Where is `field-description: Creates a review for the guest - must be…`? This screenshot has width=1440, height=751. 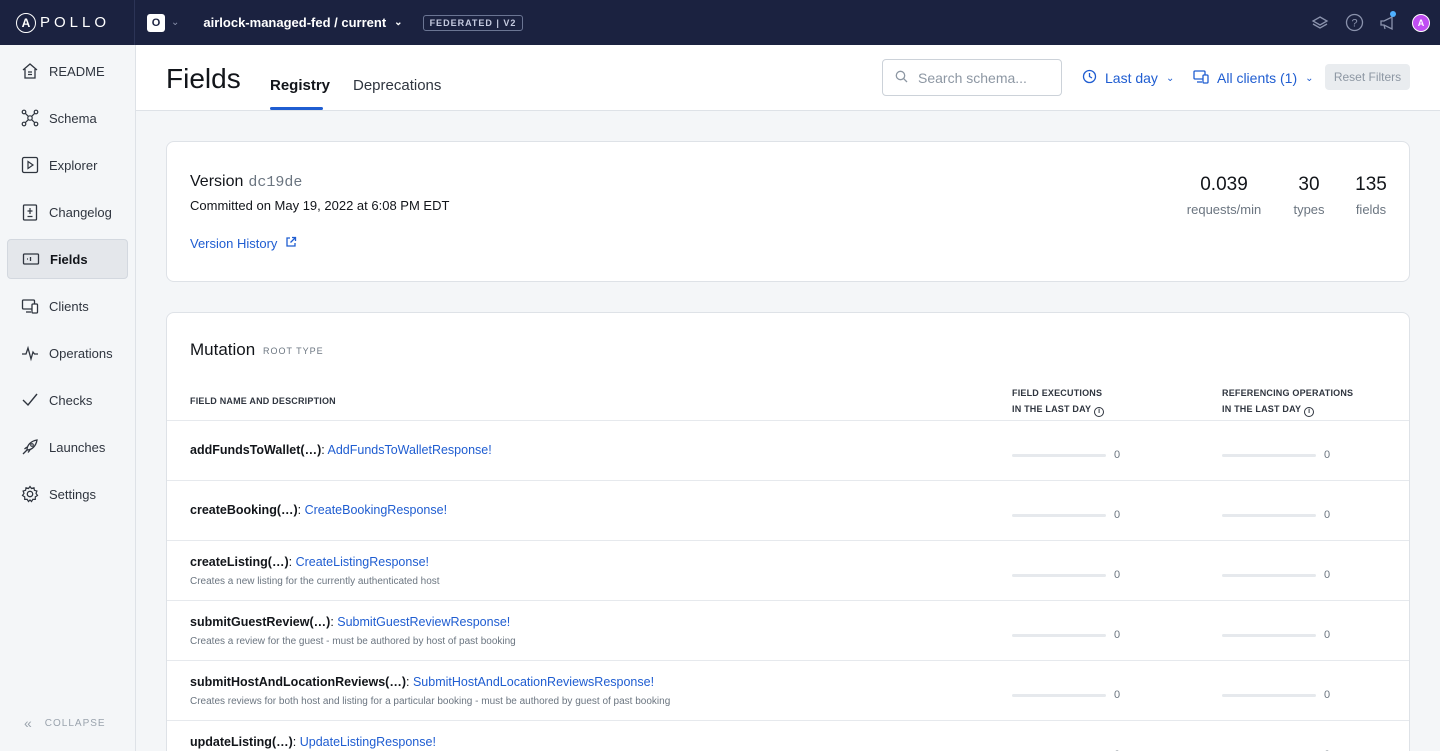 field-description: Creates a review for the guest - must be… is located at coordinates (353, 641).